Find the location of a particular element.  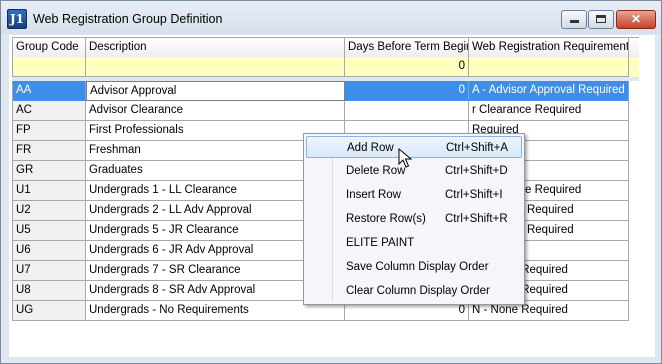

title-bar: J1 Web Registration Group Definition ✕ is located at coordinates (331, 17).